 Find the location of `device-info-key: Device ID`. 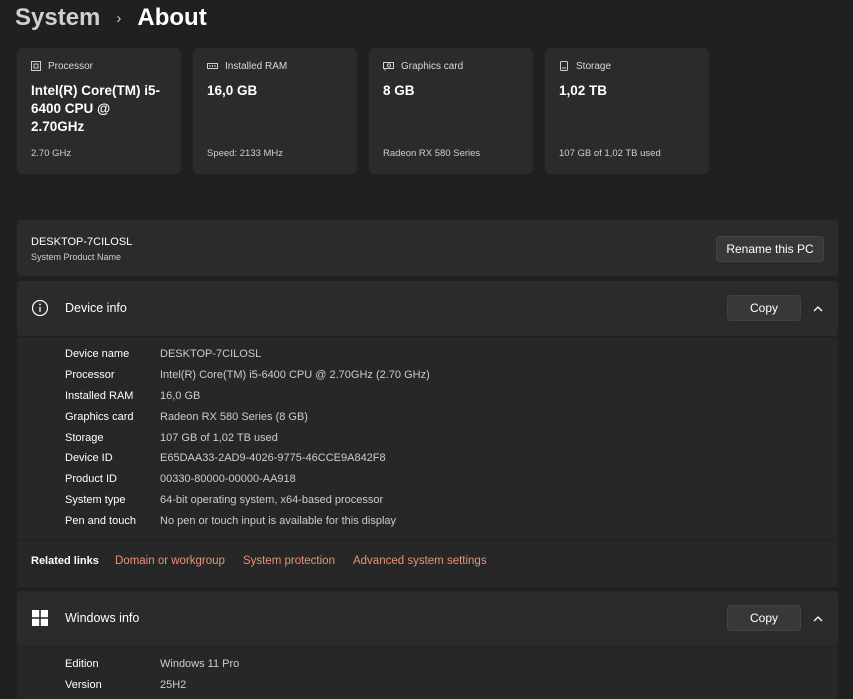

device-info-key: Device ID is located at coordinates (89, 458).